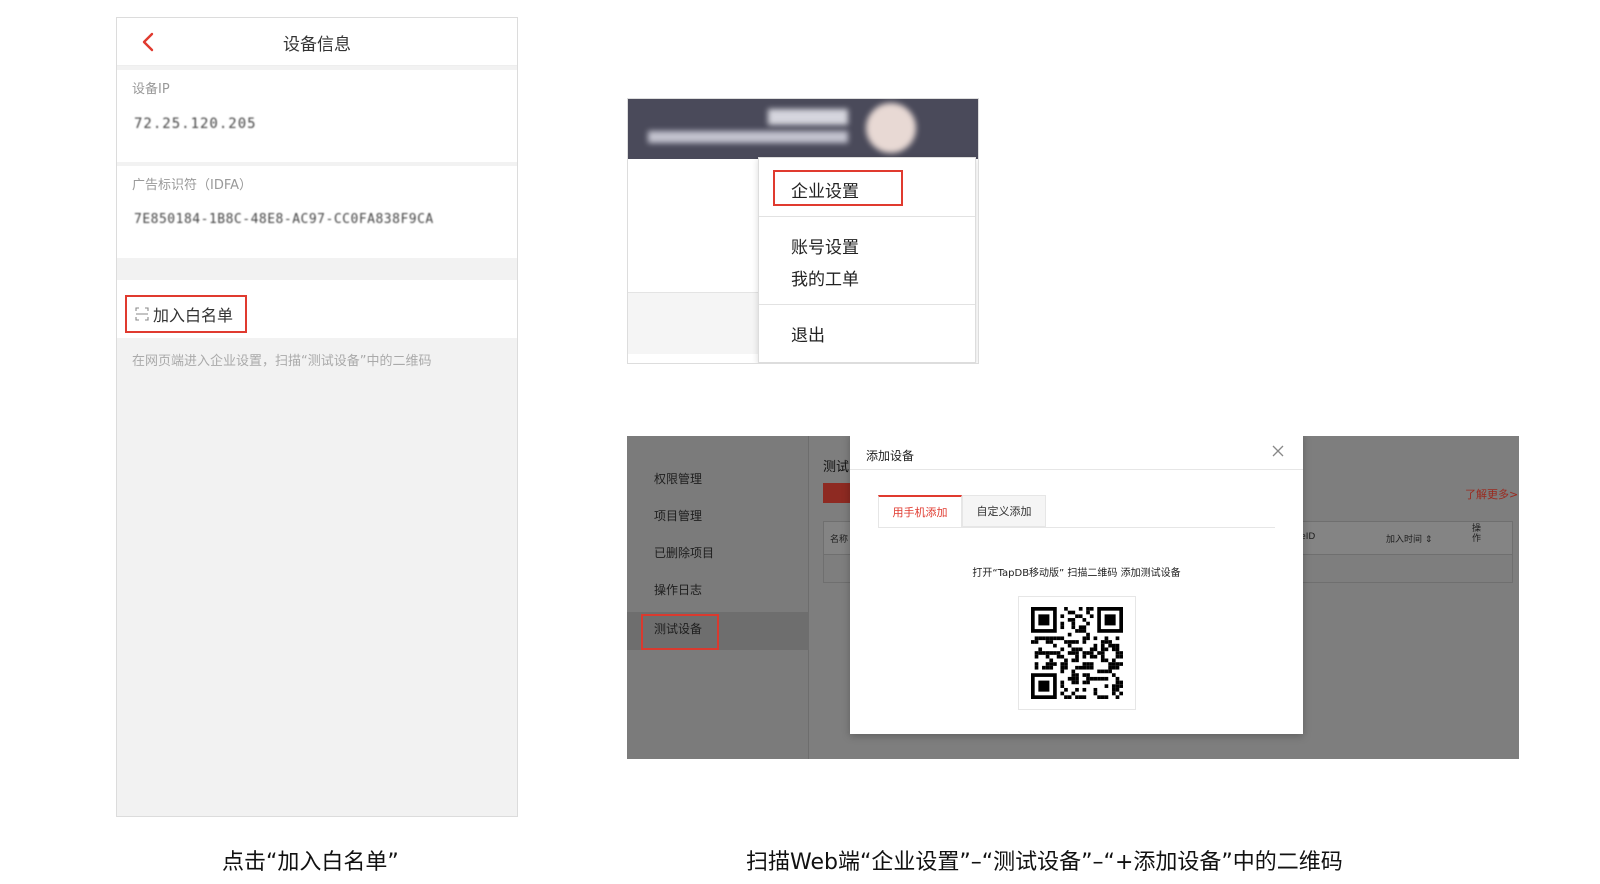  What do you see at coordinates (193, 315) in the screenshot?
I see `add-whitelist-label: 加入白名单` at bounding box center [193, 315].